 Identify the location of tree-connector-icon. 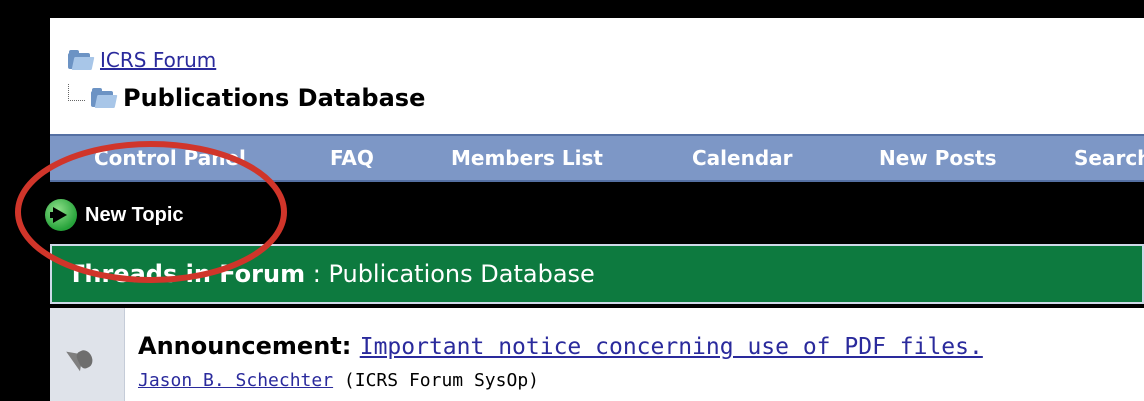
(76, 92).